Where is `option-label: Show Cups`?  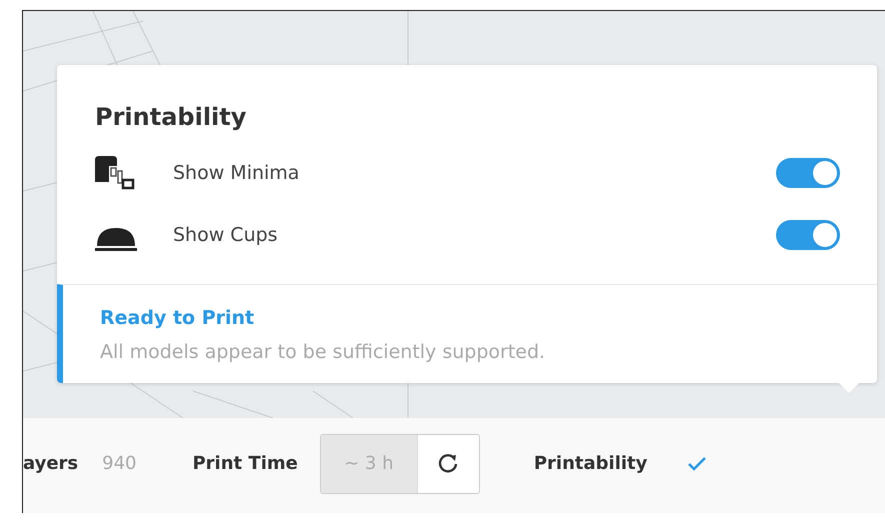 option-label: Show Cups is located at coordinates (226, 235).